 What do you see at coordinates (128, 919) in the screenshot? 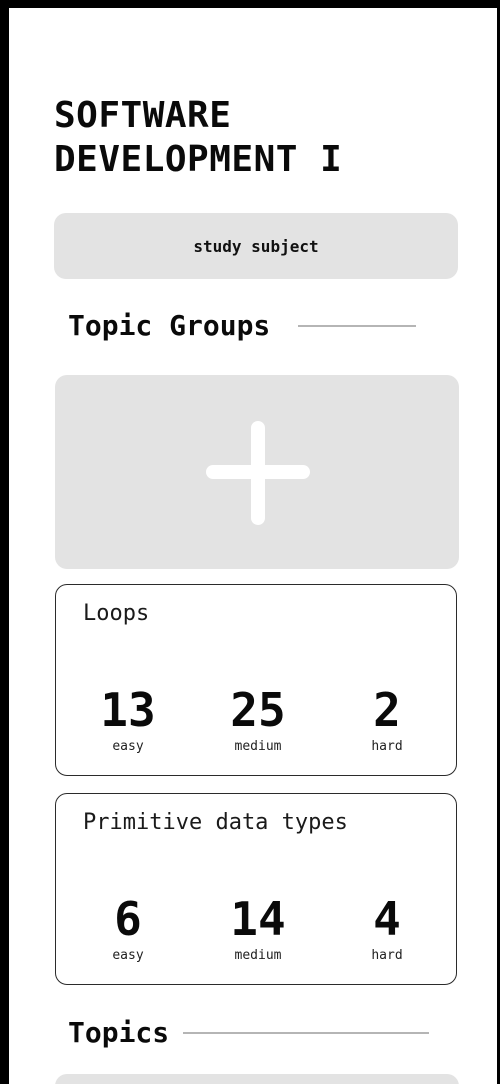
I see `easy-count-value: 6` at bounding box center [128, 919].